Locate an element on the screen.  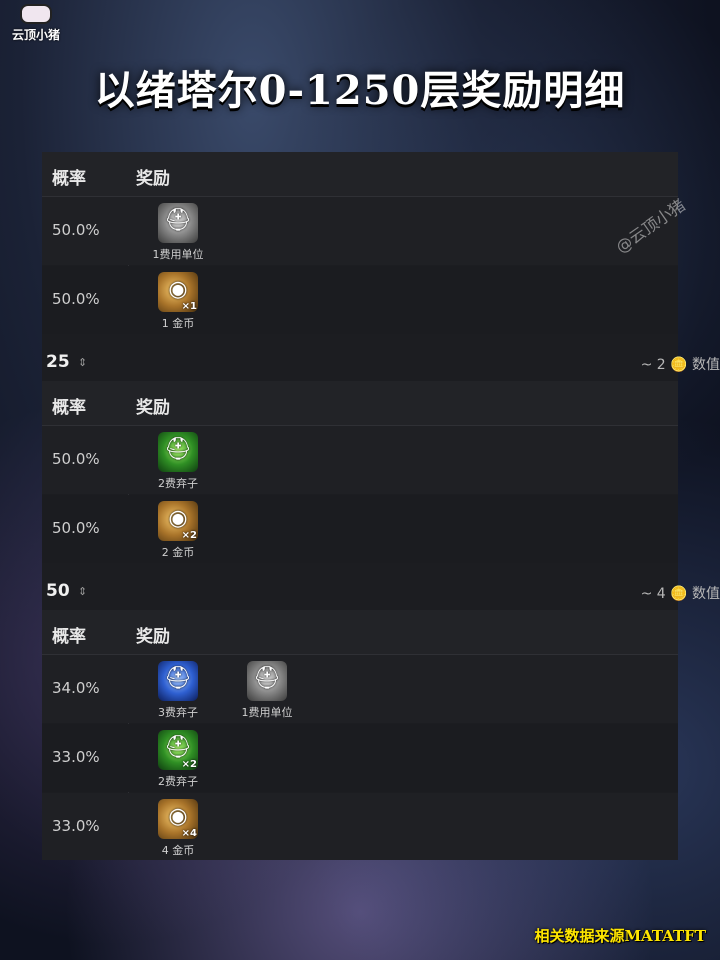
reward-item: ⛑ 3费弃子 is located at coordinates (178, 690).